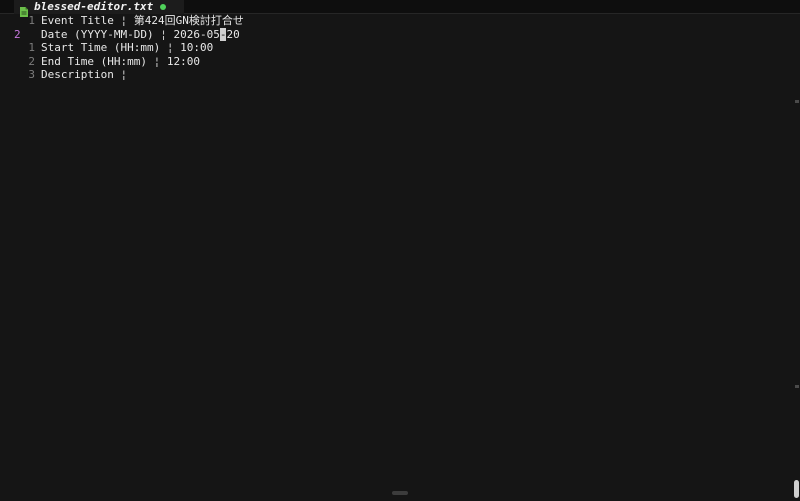 The width and height of the screenshot is (800, 501). Describe the element at coordinates (163, 7) in the screenshot. I see `modified-dot-icon` at that location.